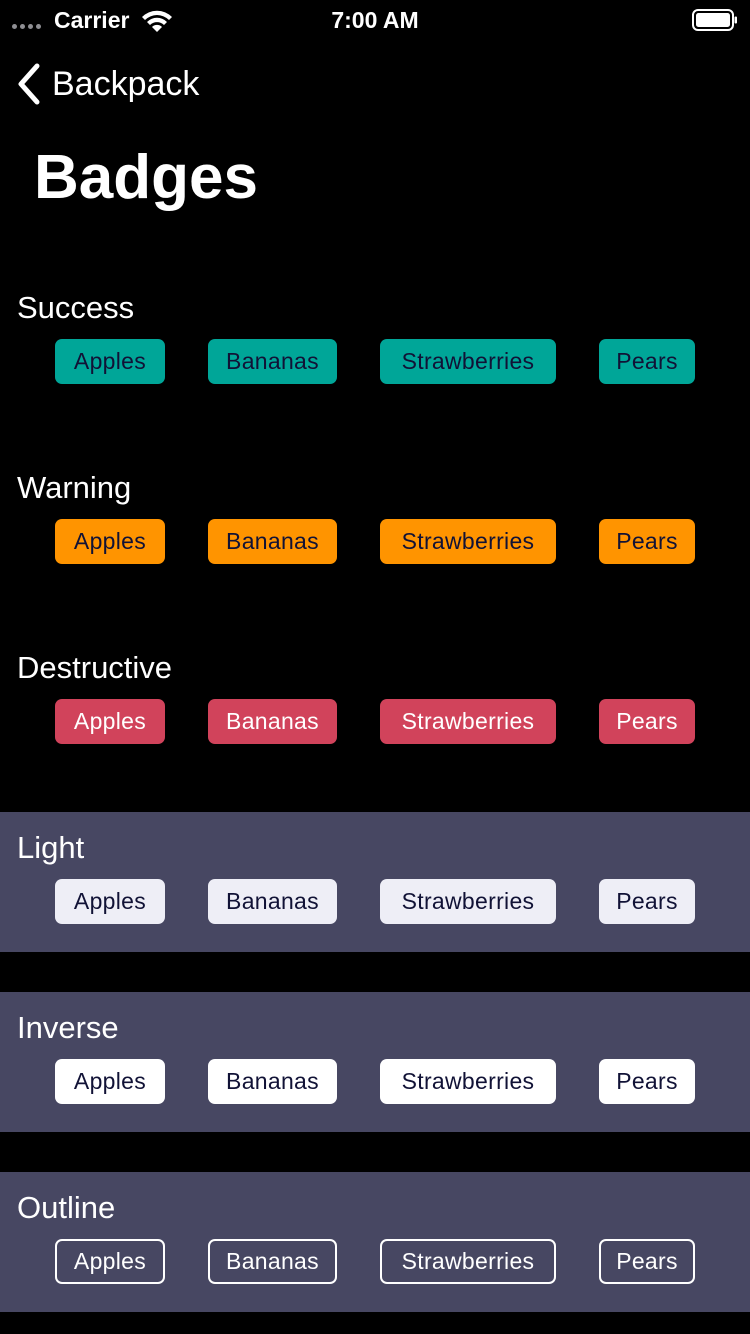  I want to click on section-label: Light, so click(51, 847).